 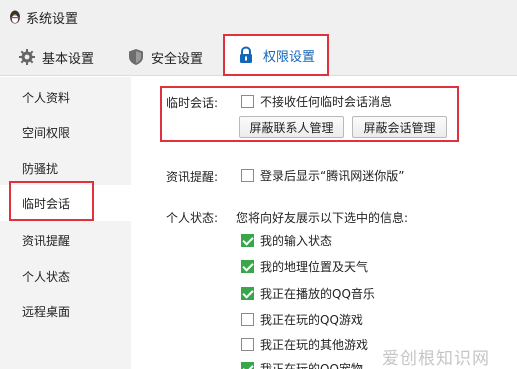 I want to click on lock-icon, so click(x=246, y=54).